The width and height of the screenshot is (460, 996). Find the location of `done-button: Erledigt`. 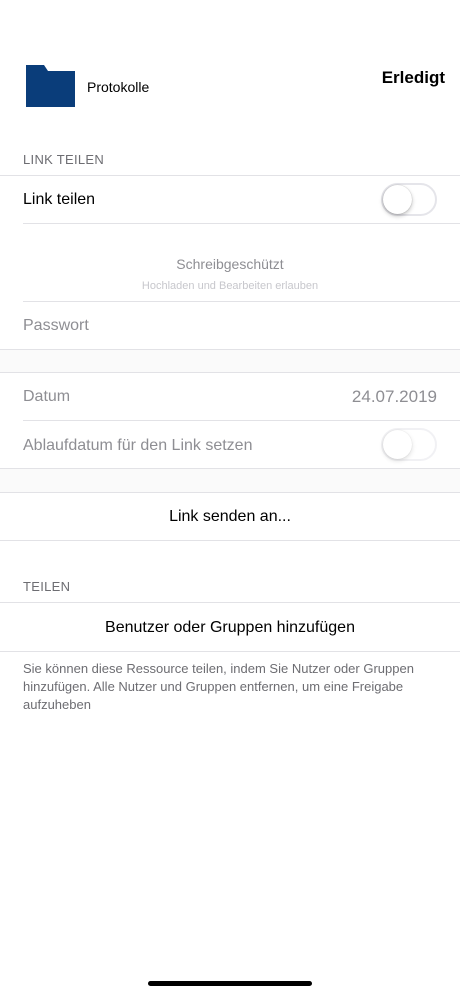

done-button: Erledigt is located at coordinates (413, 78).